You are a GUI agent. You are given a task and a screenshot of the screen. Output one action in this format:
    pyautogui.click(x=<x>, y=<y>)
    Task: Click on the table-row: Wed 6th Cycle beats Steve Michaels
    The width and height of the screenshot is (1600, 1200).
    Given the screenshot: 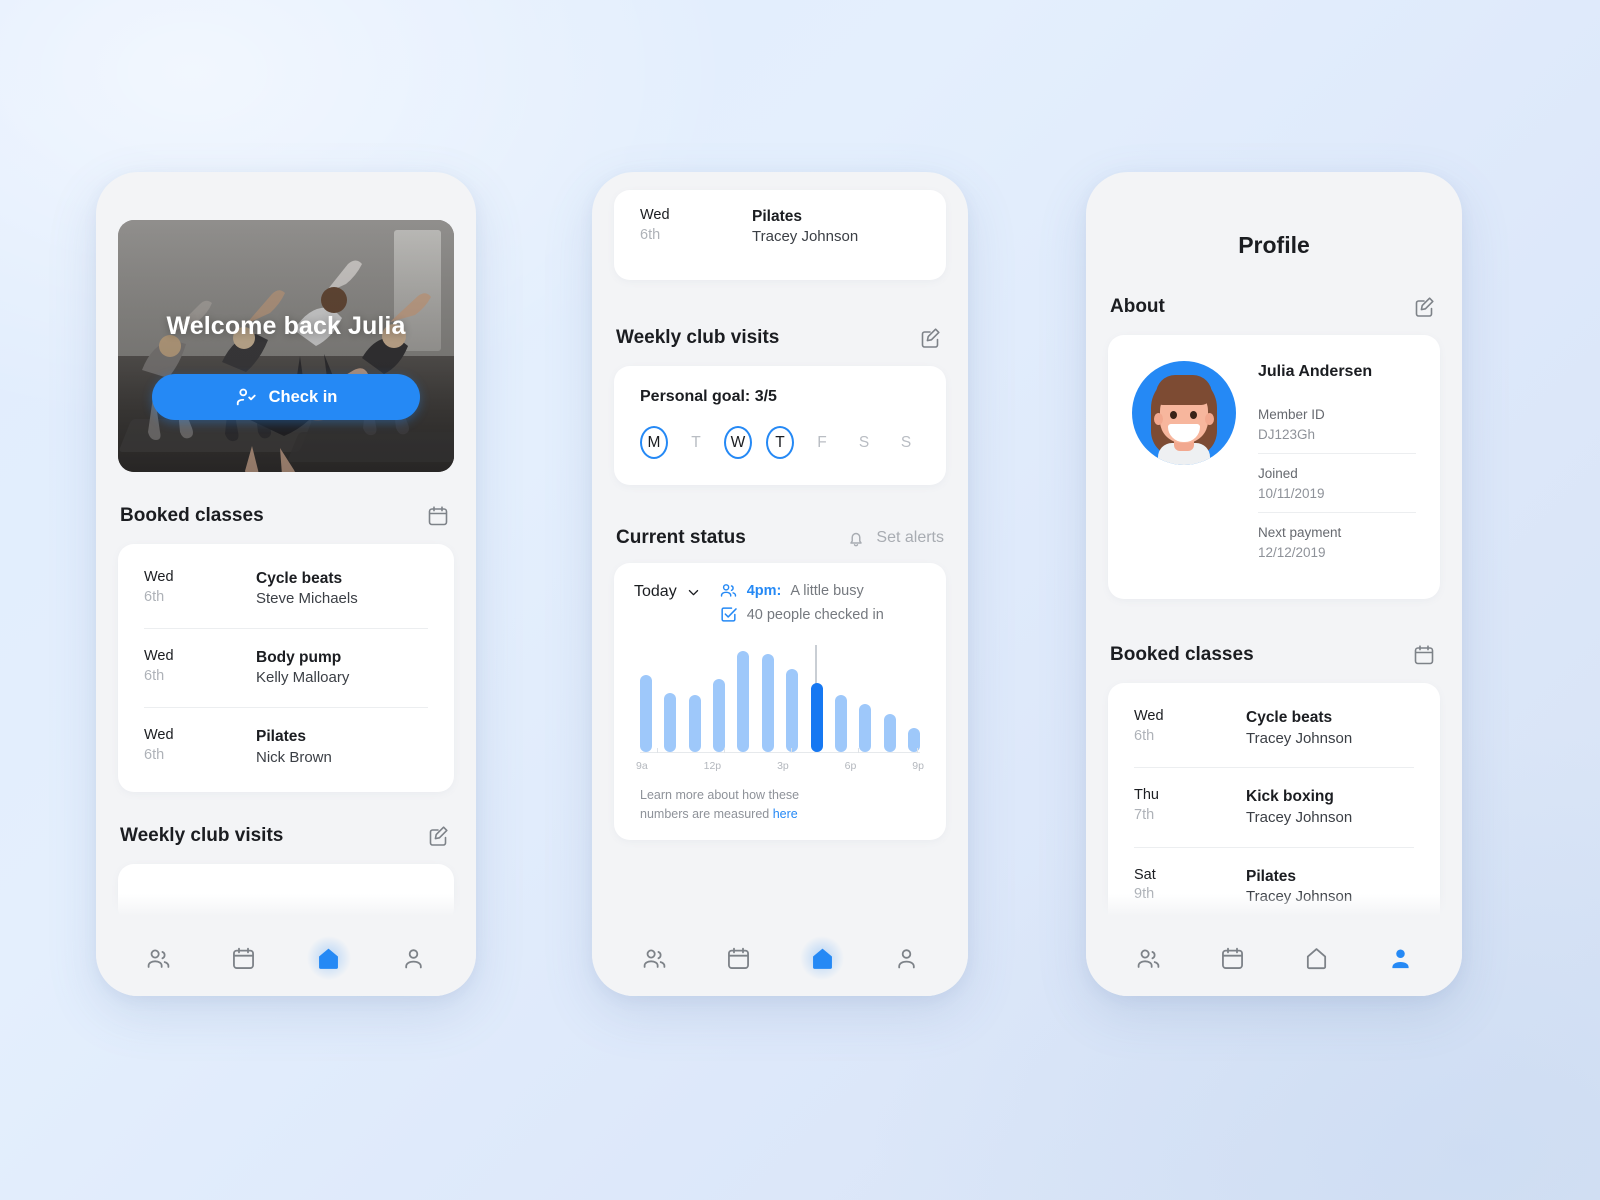 What is the action you would take?
    pyautogui.click(x=286, y=590)
    